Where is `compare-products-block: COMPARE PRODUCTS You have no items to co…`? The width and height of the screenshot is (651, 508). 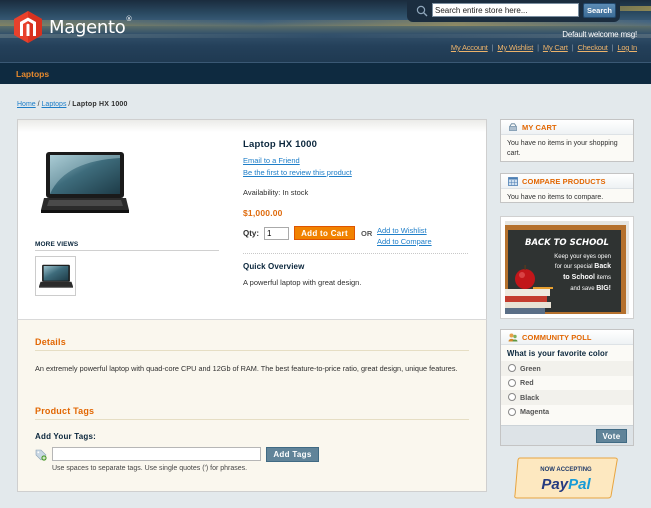 compare-products-block: COMPARE PRODUCTS You have no items to co… is located at coordinates (567, 188).